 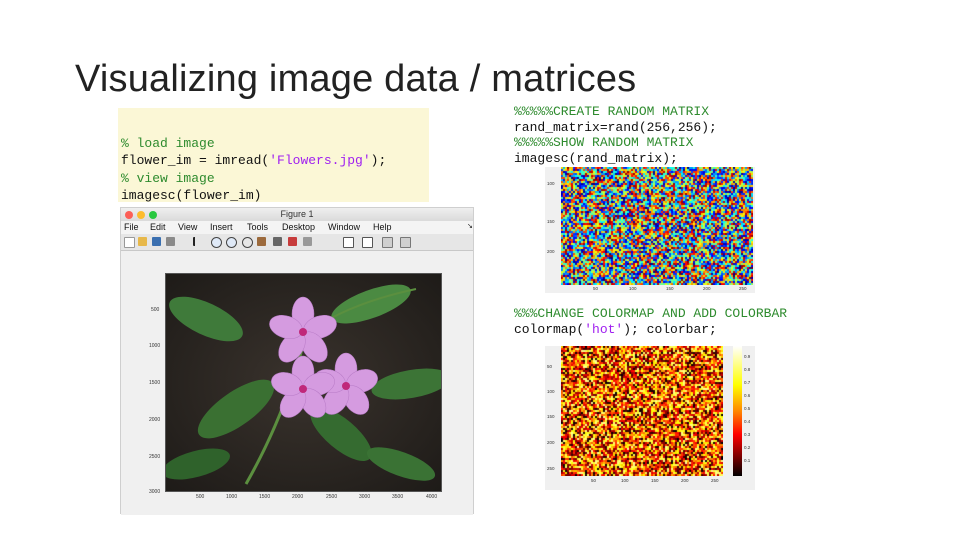 What do you see at coordinates (168, 143) in the screenshot?
I see `code-comment: % load image` at bounding box center [168, 143].